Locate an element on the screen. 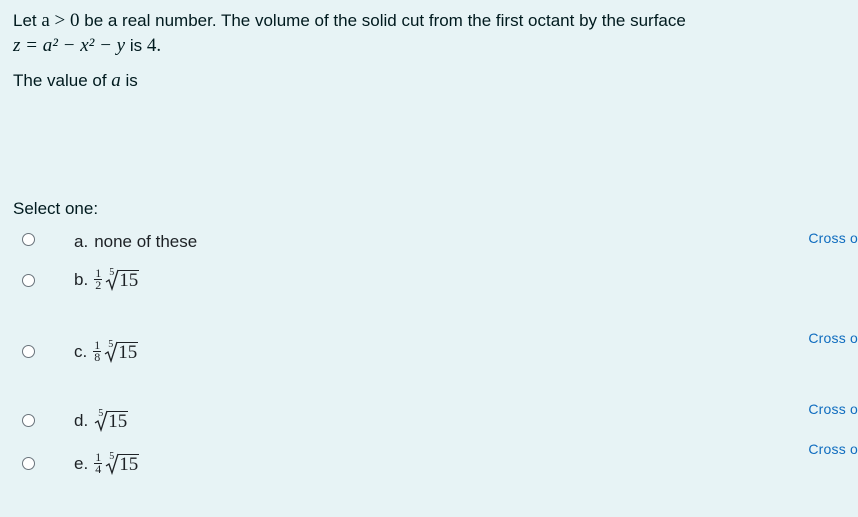 The image size is (858, 517). radio-option-e is located at coordinates (28, 463).